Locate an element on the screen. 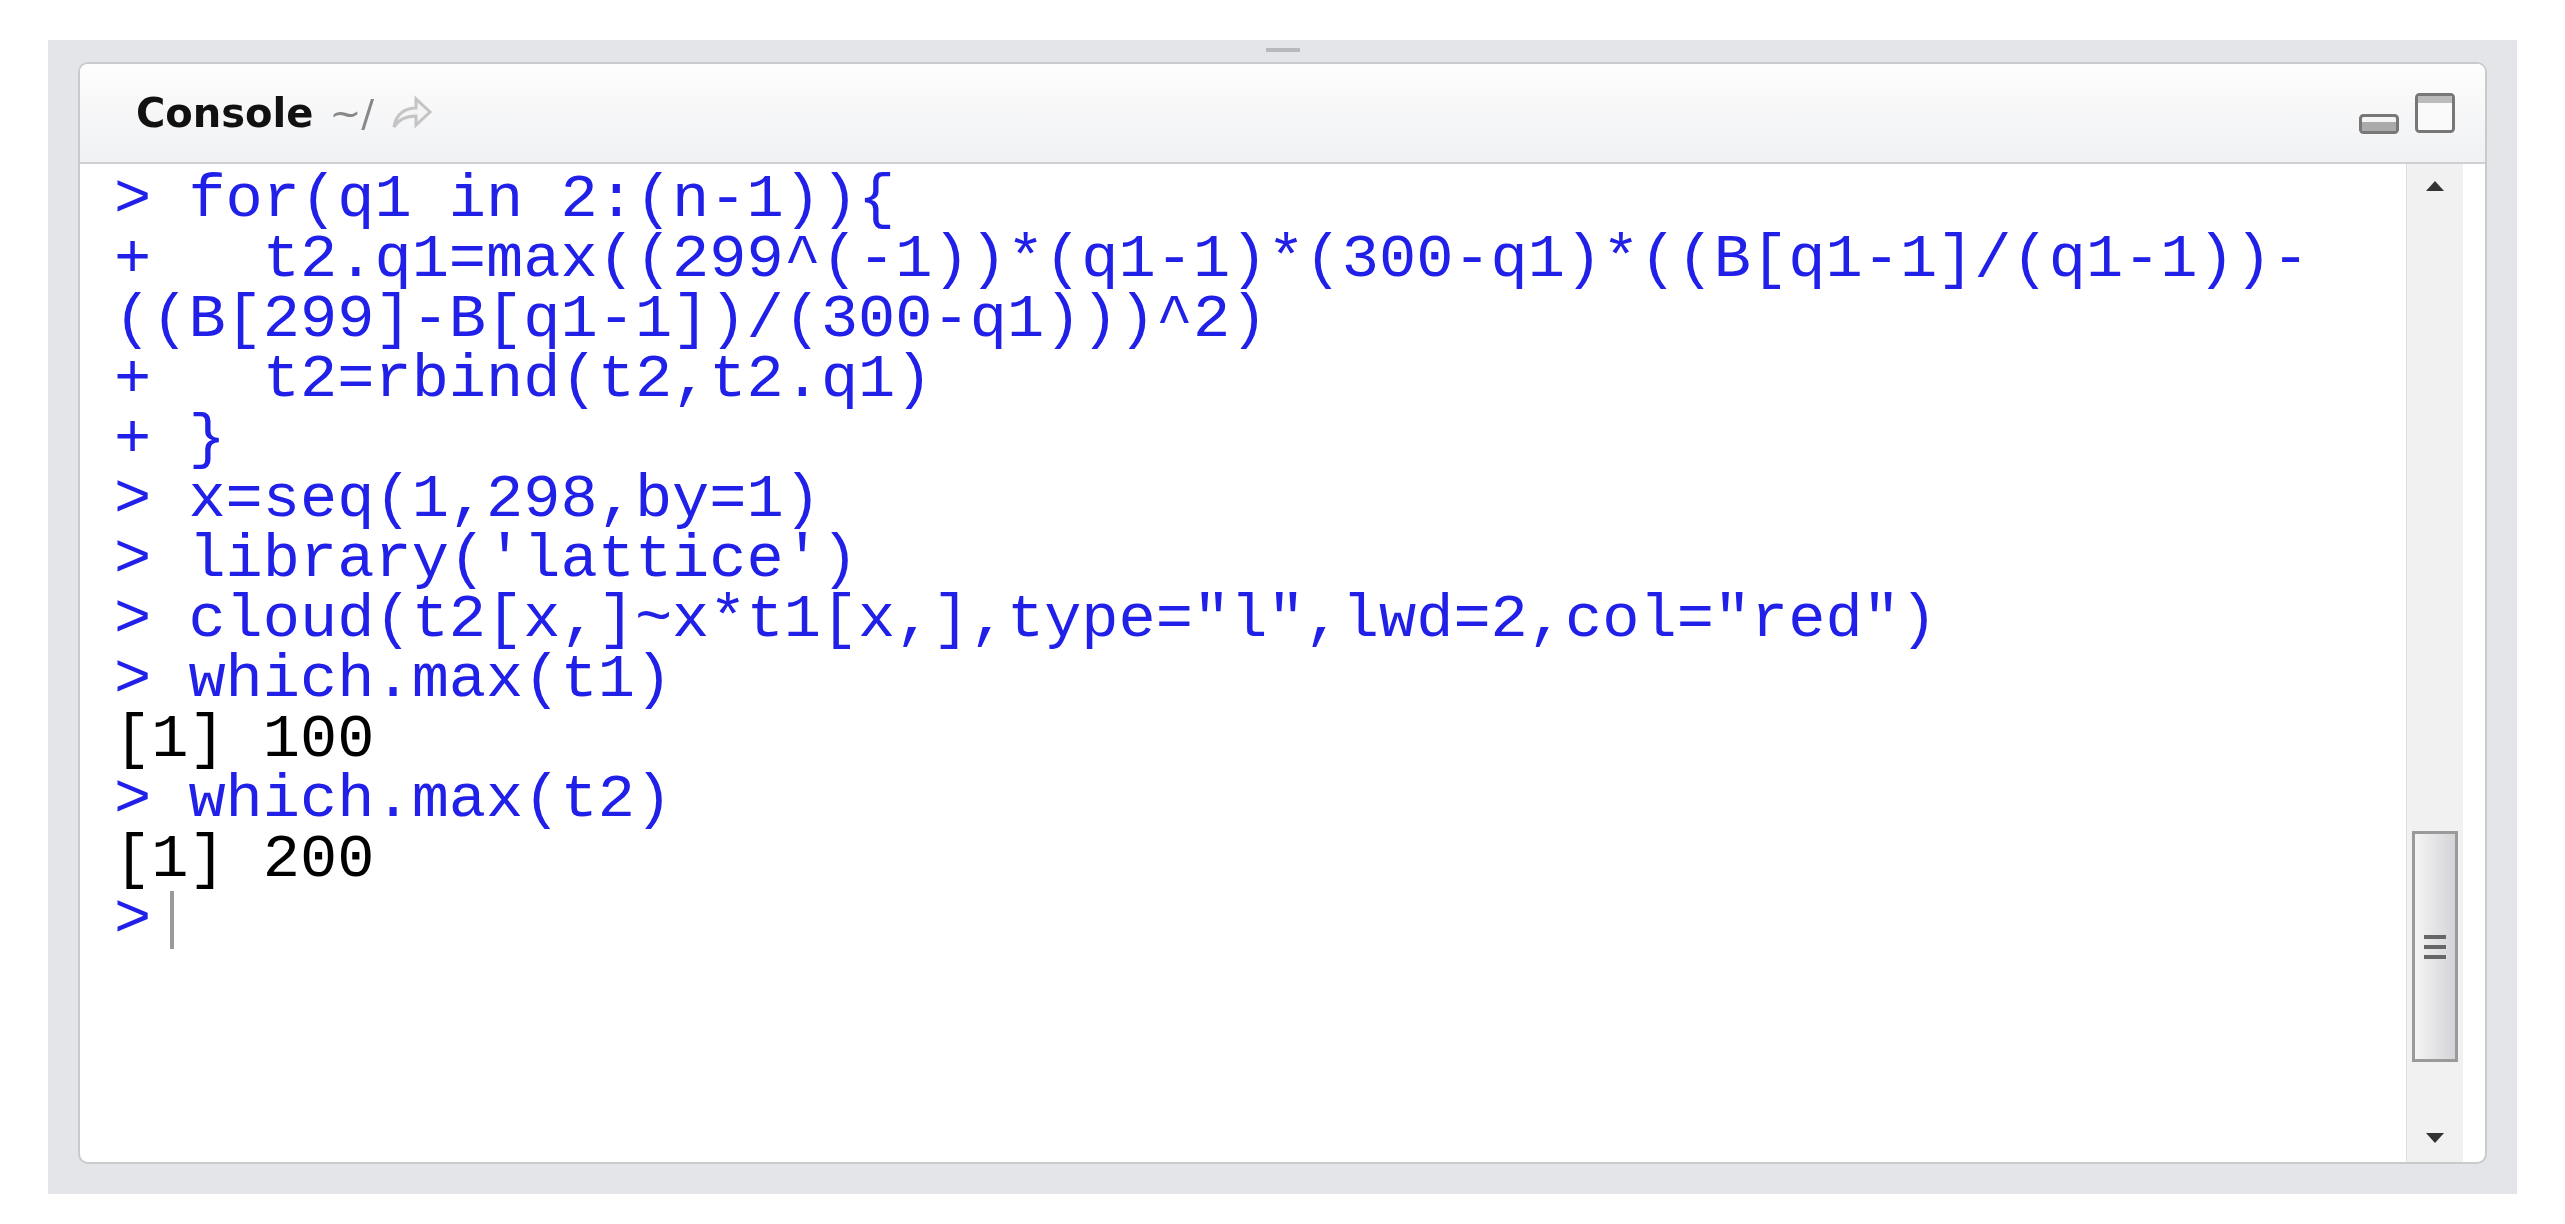 This screenshot has height=1224, width=2565. input-prompt: > is located at coordinates (1230, 920).